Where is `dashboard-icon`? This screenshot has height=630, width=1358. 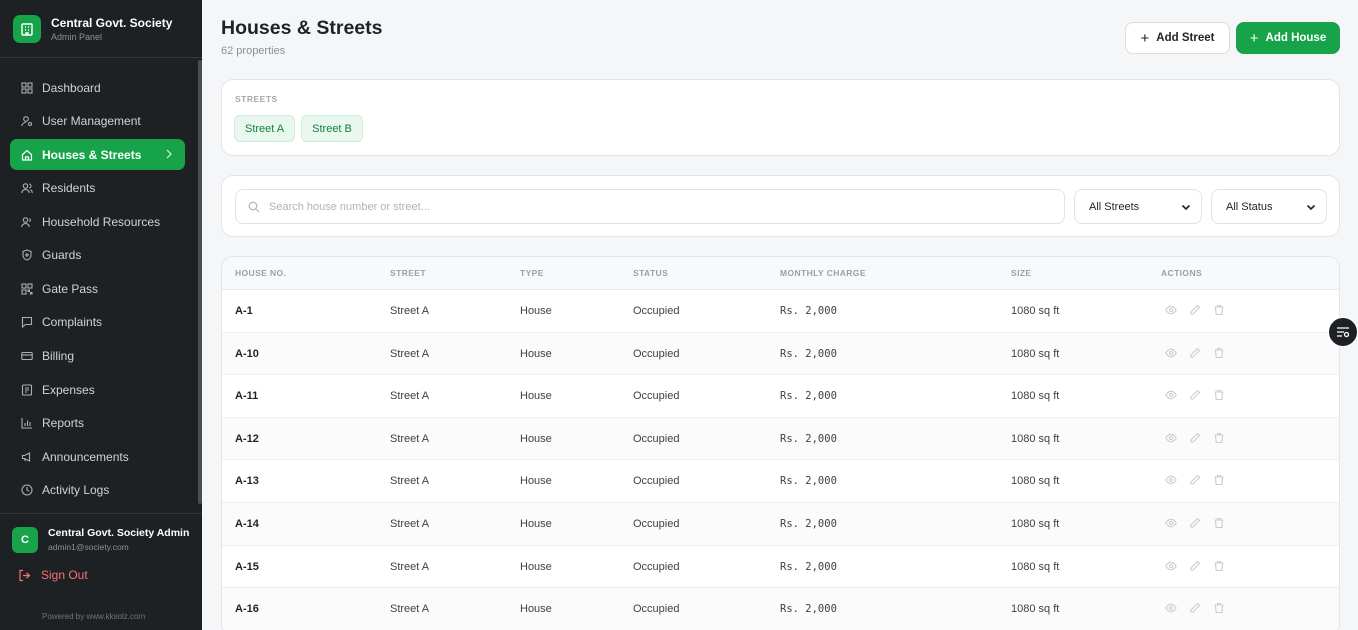
dashboard-icon is located at coordinates (26, 87).